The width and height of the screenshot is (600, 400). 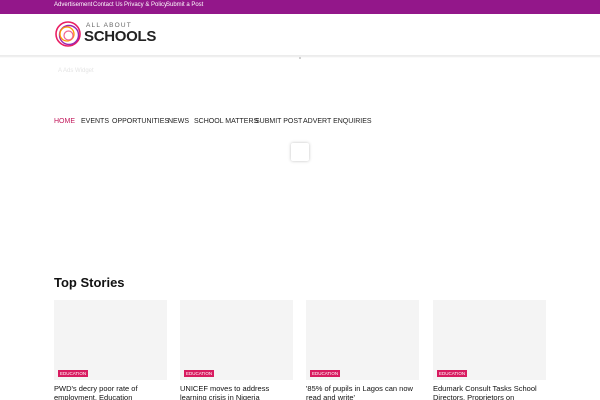 I want to click on logo-rings-icon, so click(x=68, y=34).